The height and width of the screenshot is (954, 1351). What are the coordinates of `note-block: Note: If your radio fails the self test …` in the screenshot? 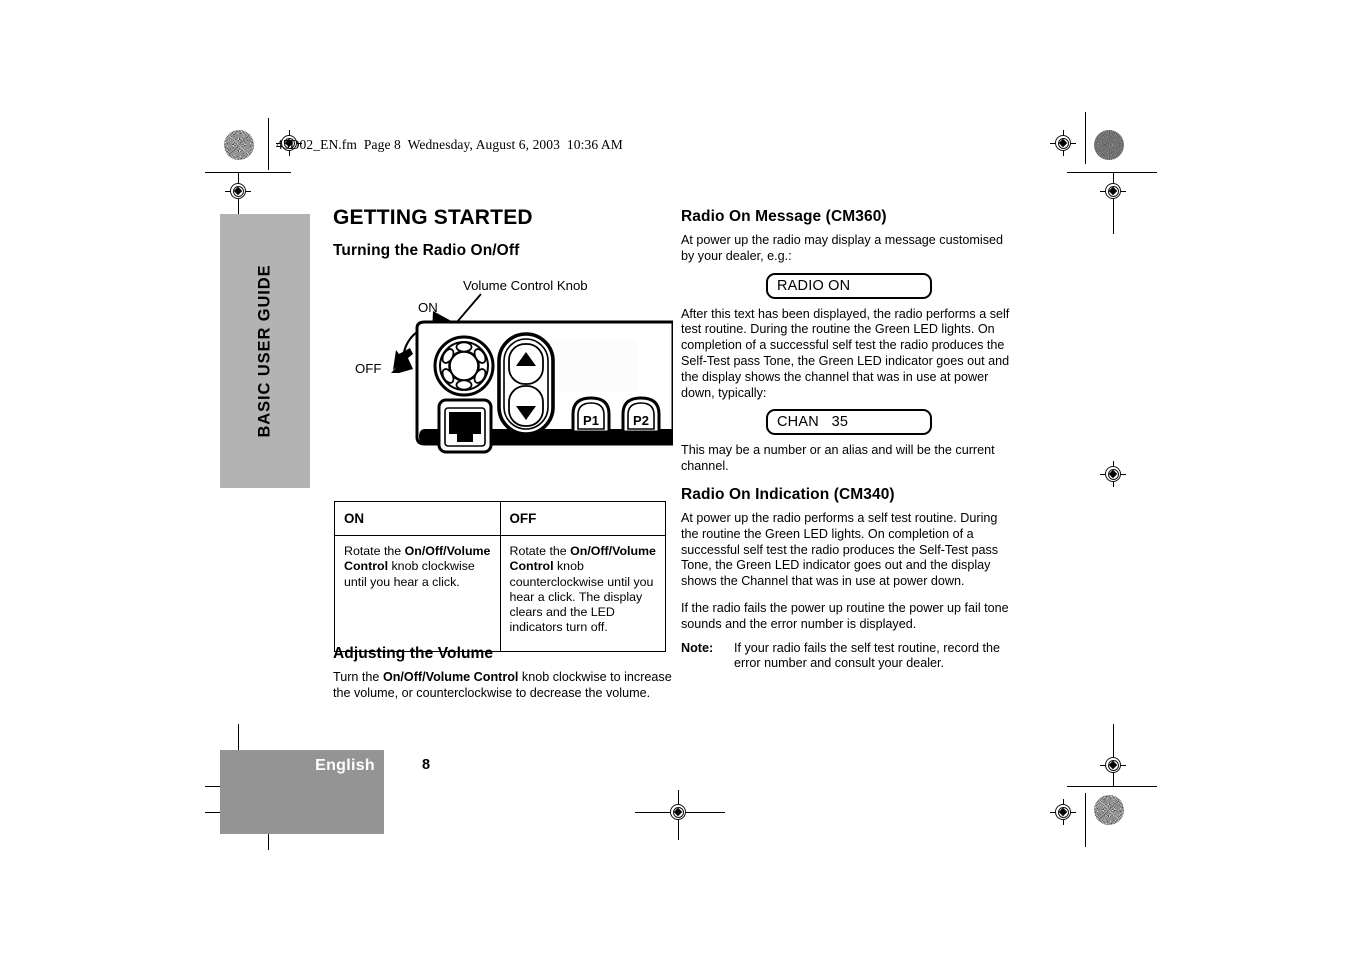 It's located at (849, 657).